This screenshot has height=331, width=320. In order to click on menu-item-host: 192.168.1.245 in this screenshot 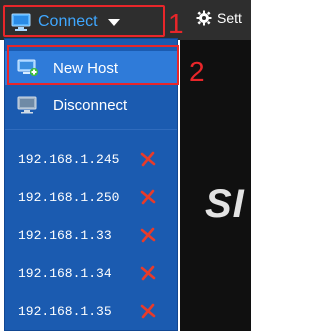, I will do `click(91, 159)`.